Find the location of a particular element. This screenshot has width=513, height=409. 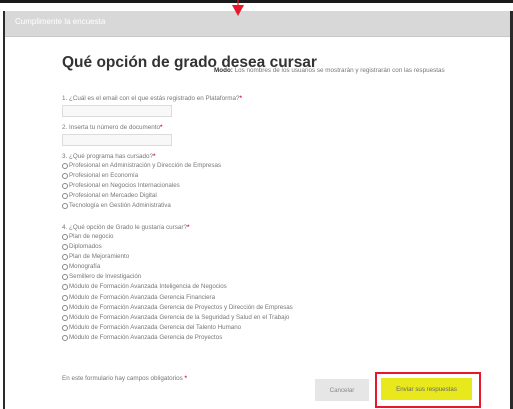

submit-button: Enviar sus respuestas is located at coordinates (426, 389).